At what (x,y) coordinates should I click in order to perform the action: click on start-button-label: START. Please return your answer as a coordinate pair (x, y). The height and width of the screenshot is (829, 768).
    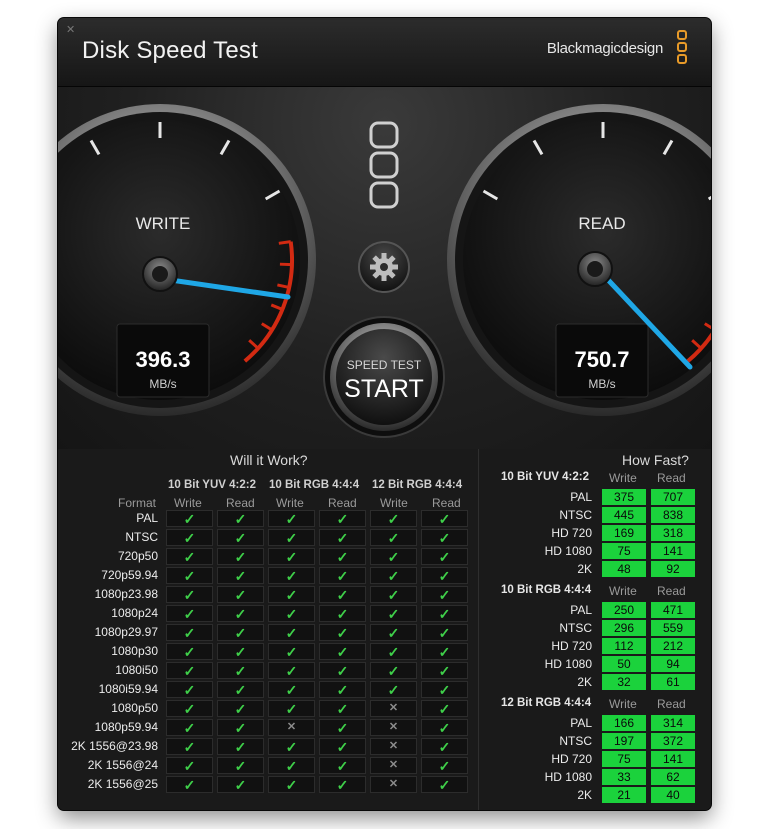
    Looking at the image, I should click on (384, 389).